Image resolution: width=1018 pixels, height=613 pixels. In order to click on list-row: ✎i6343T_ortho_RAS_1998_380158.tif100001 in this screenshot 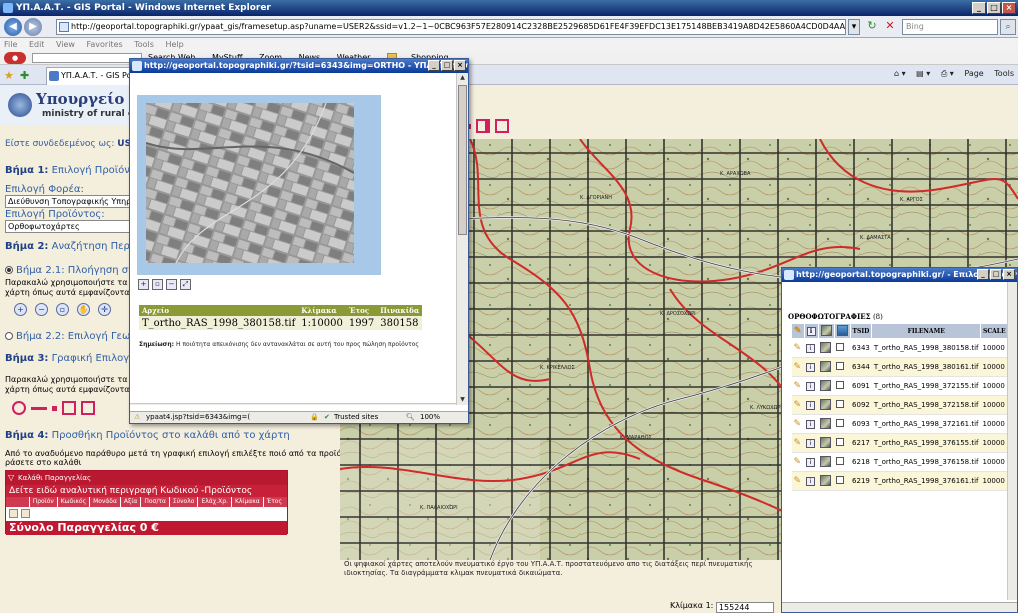, I will do `click(904, 348)`.